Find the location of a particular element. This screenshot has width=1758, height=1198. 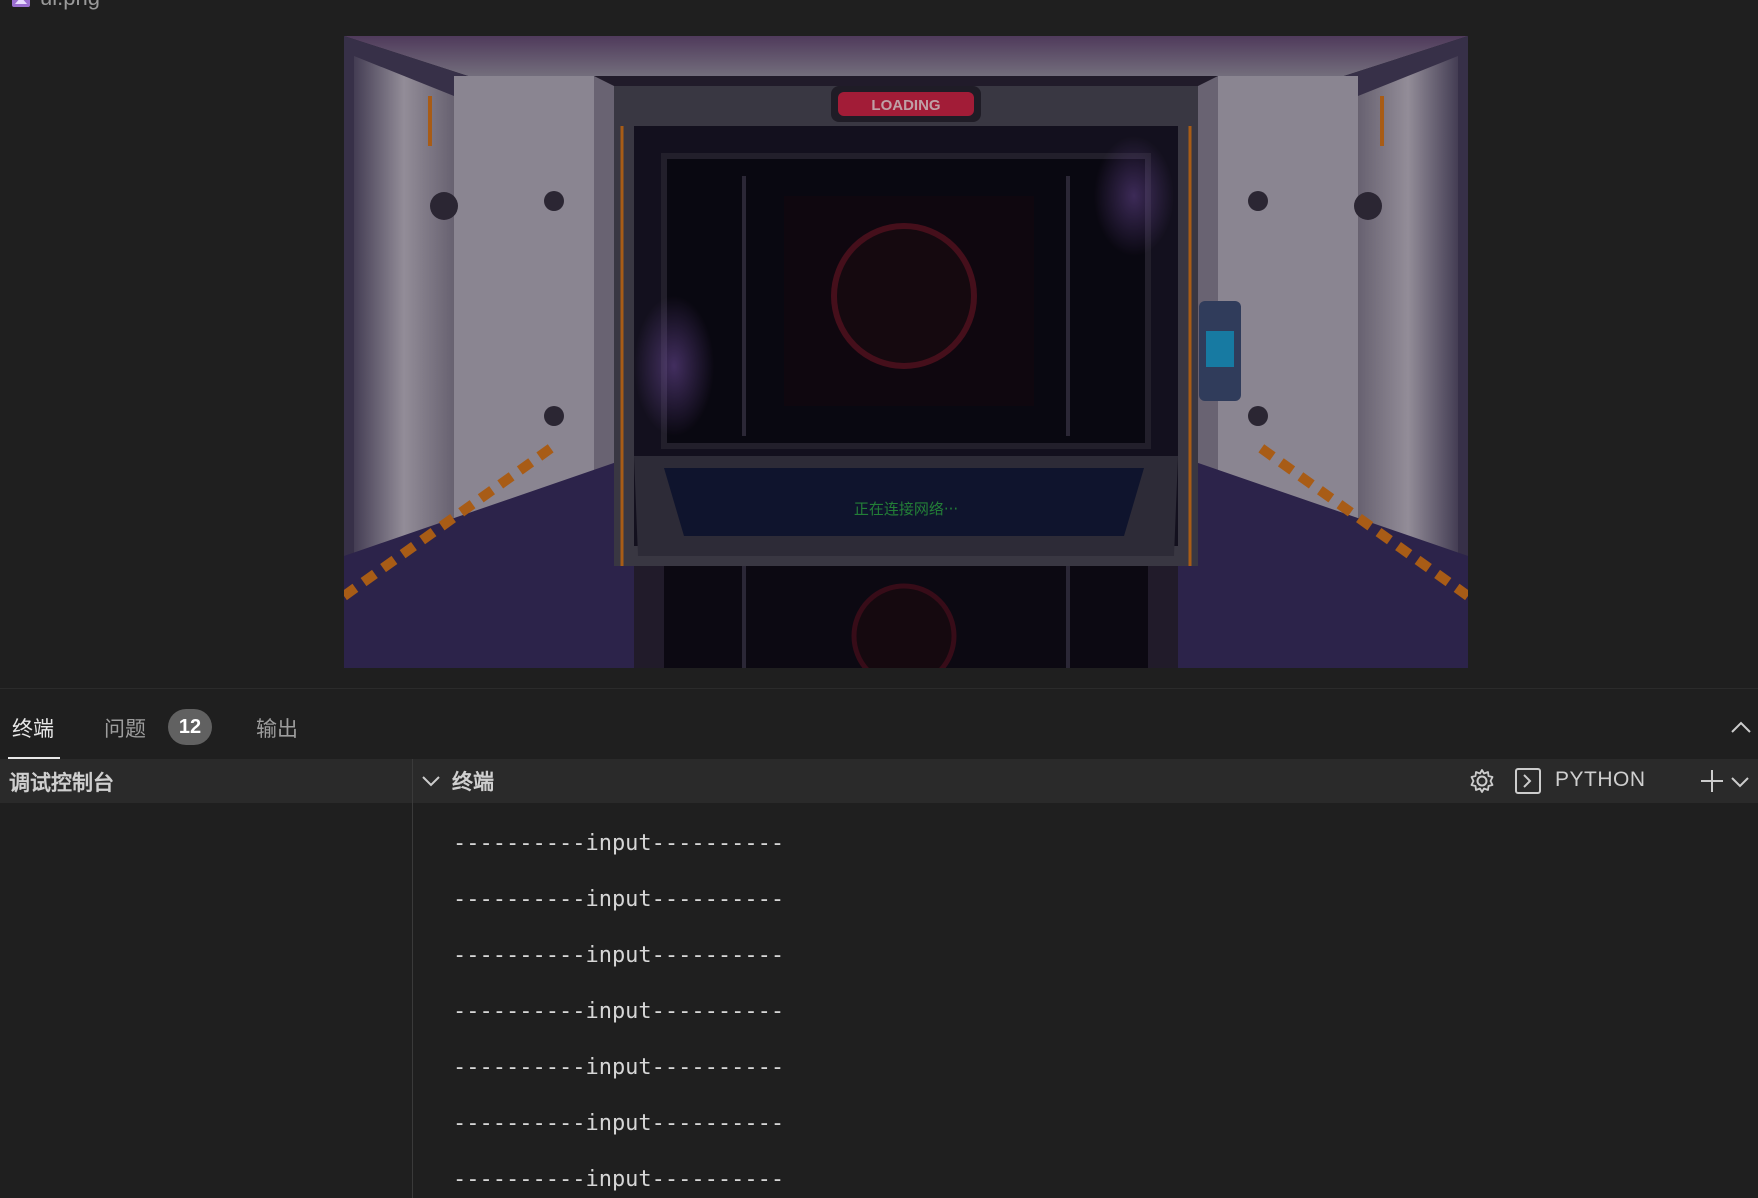

tab-problems: 问题 is located at coordinates (125, 728).